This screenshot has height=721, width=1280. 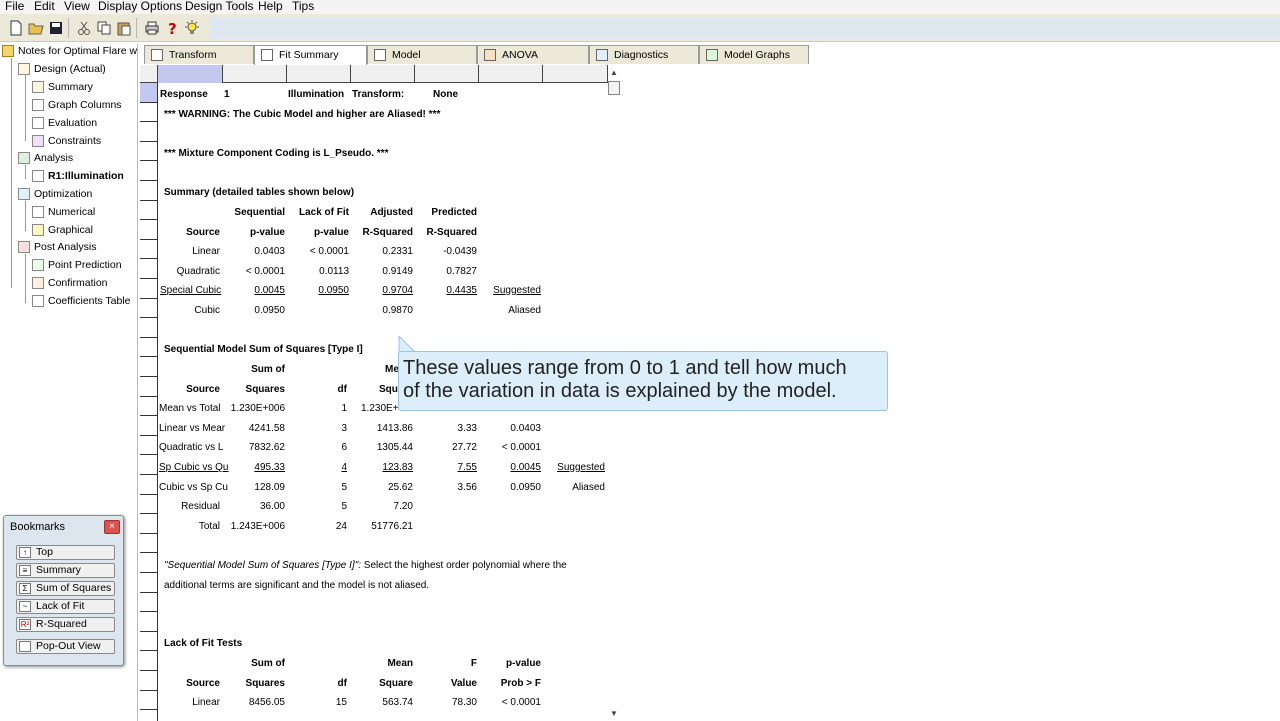 What do you see at coordinates (65, 588) in the screenshot?
I see `bookmark-sum-of-squares: Σ Sum of Squares` at bounding box center [65, 588].